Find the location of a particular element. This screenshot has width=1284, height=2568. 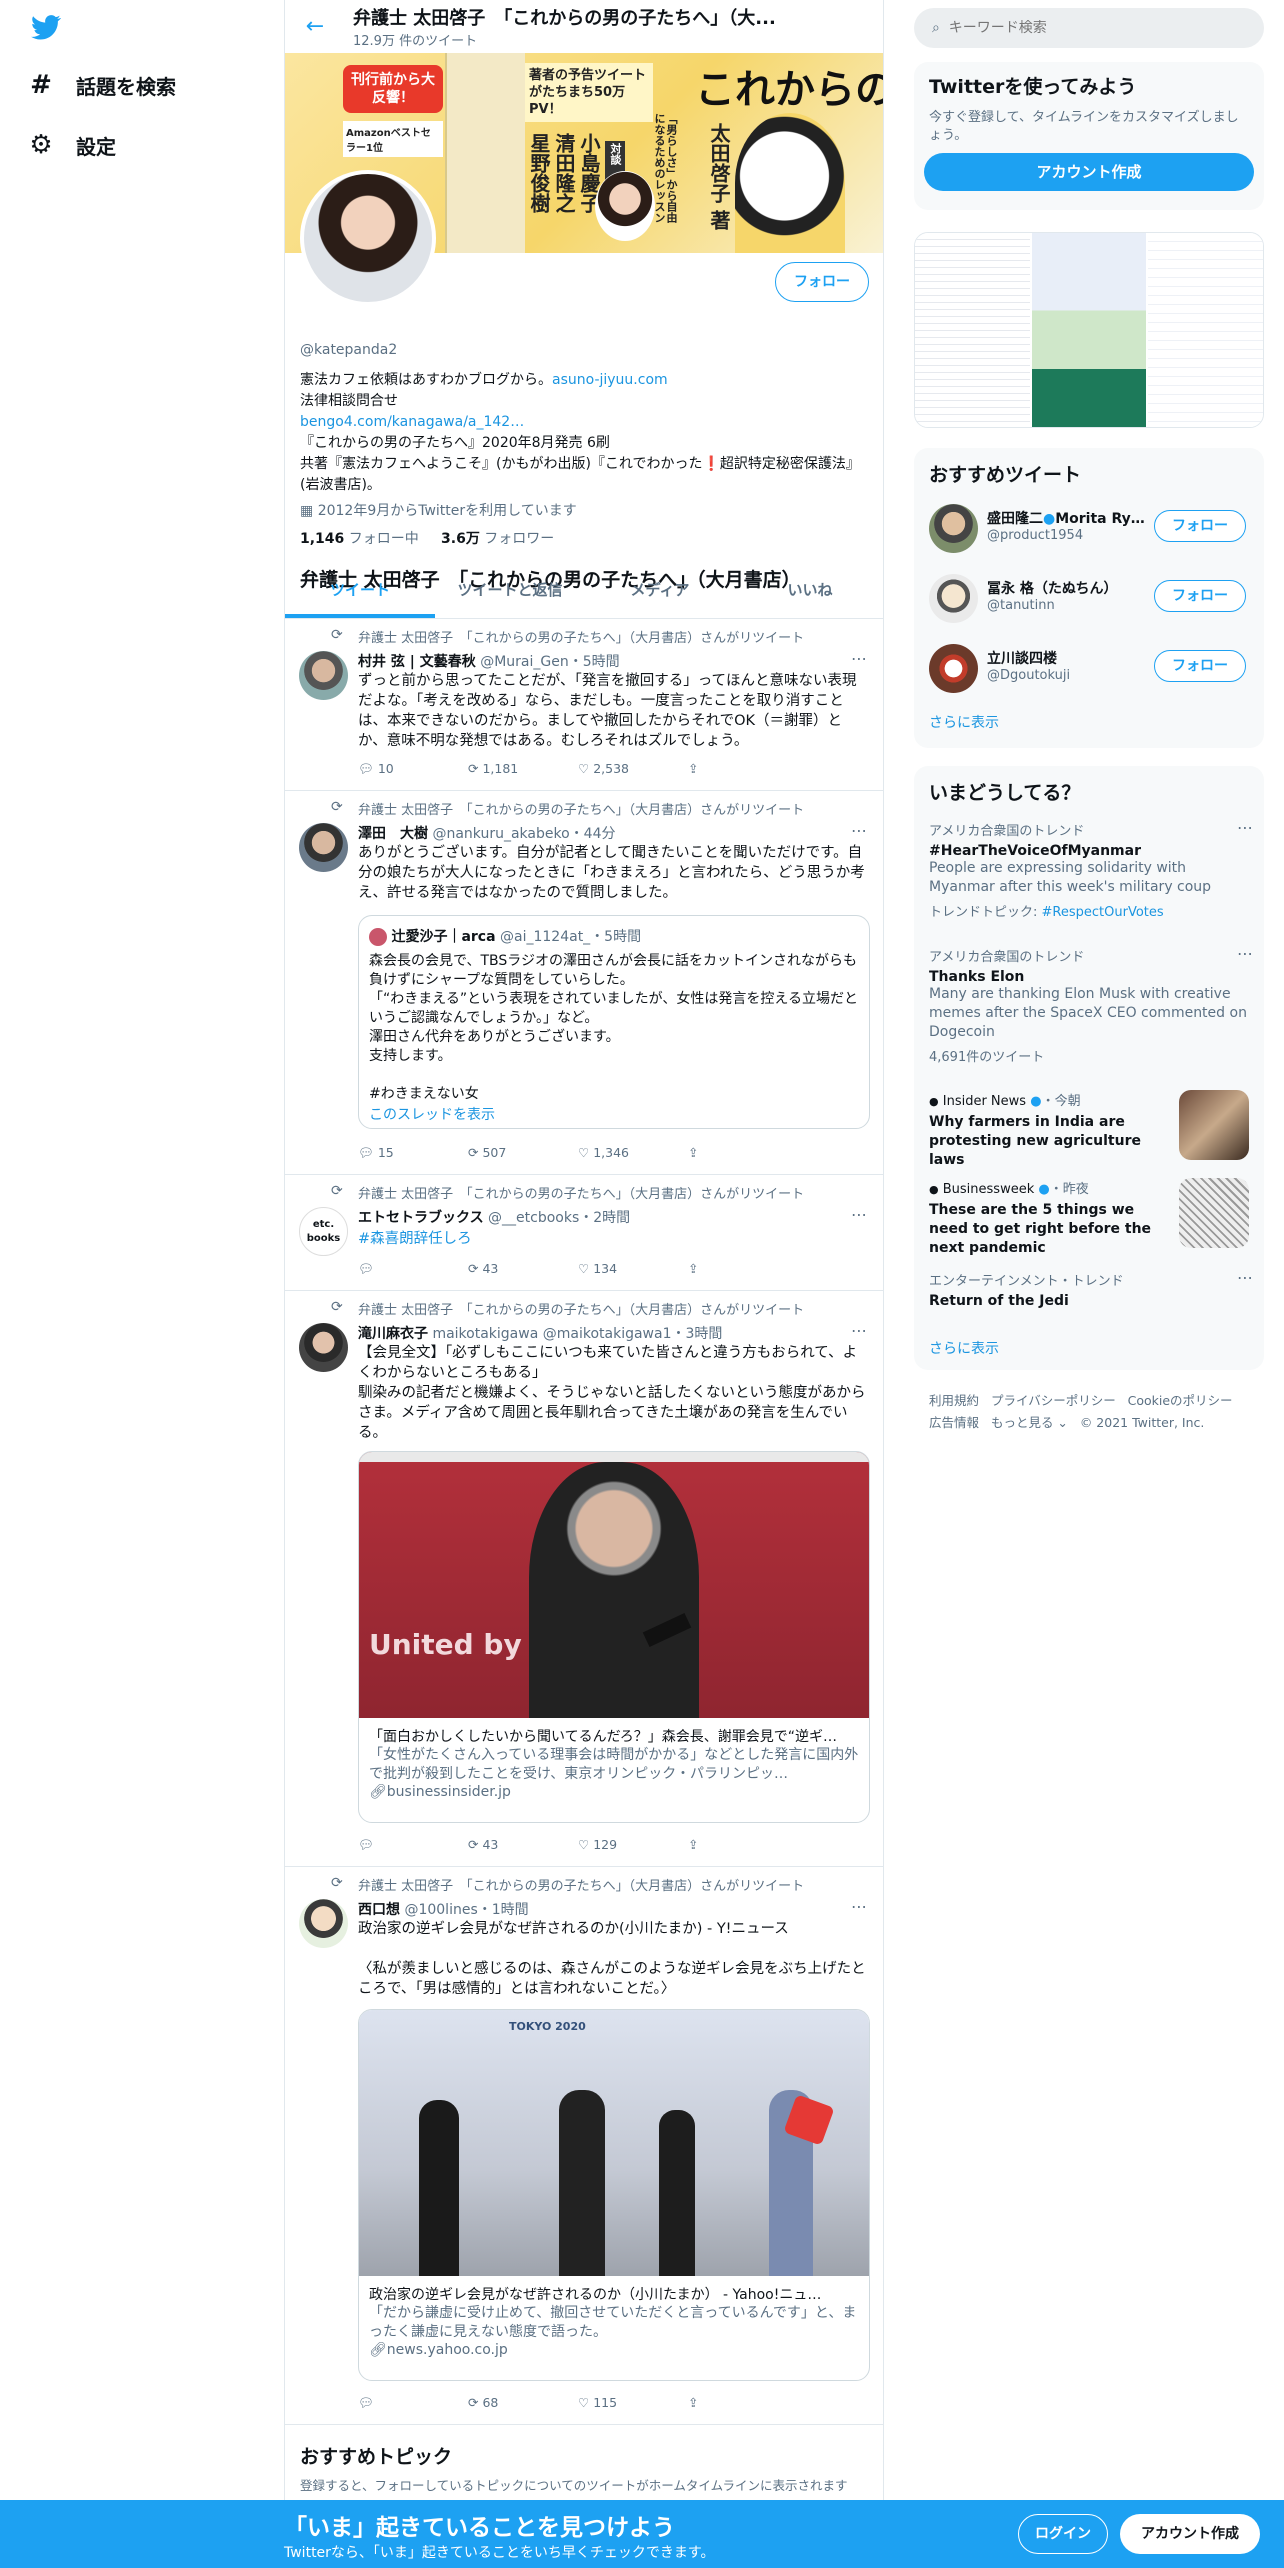

author-name: 滝川麻衣子 is located at coordinates (393, 1334).